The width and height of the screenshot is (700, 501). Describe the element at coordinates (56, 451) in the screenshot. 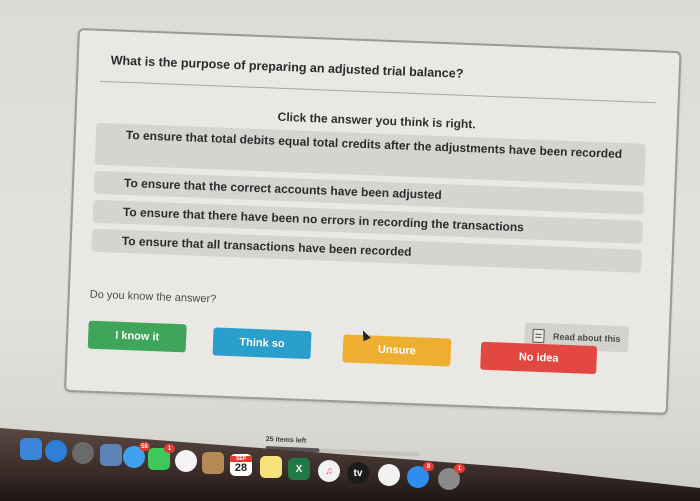

I see `safari-icon` at that location.